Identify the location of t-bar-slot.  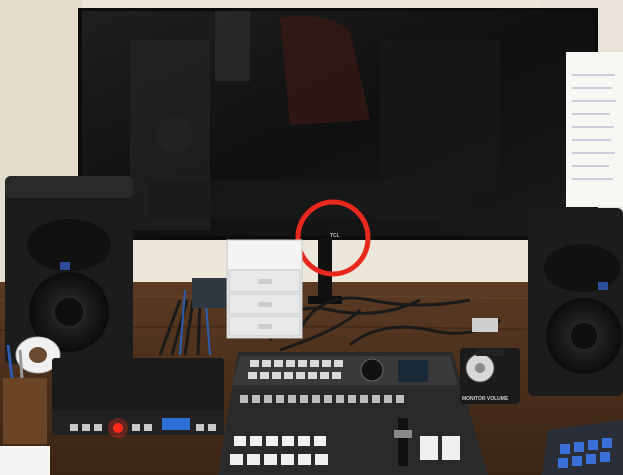
(403, 442).